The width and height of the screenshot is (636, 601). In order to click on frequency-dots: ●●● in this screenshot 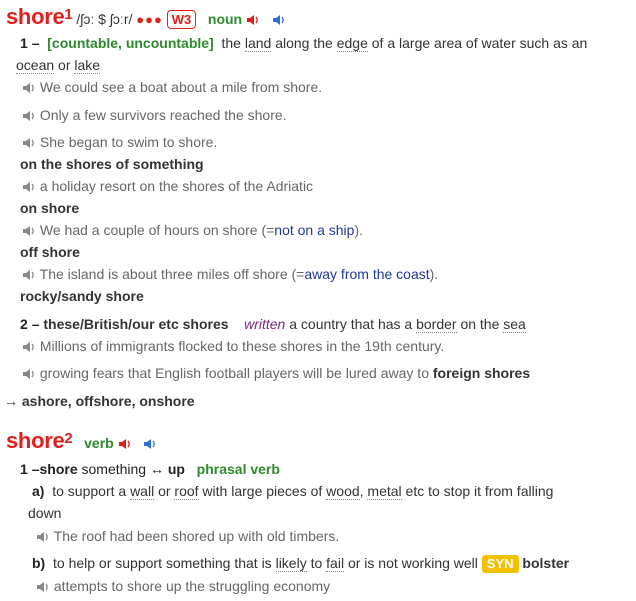, I will do `click(149, 19)`.